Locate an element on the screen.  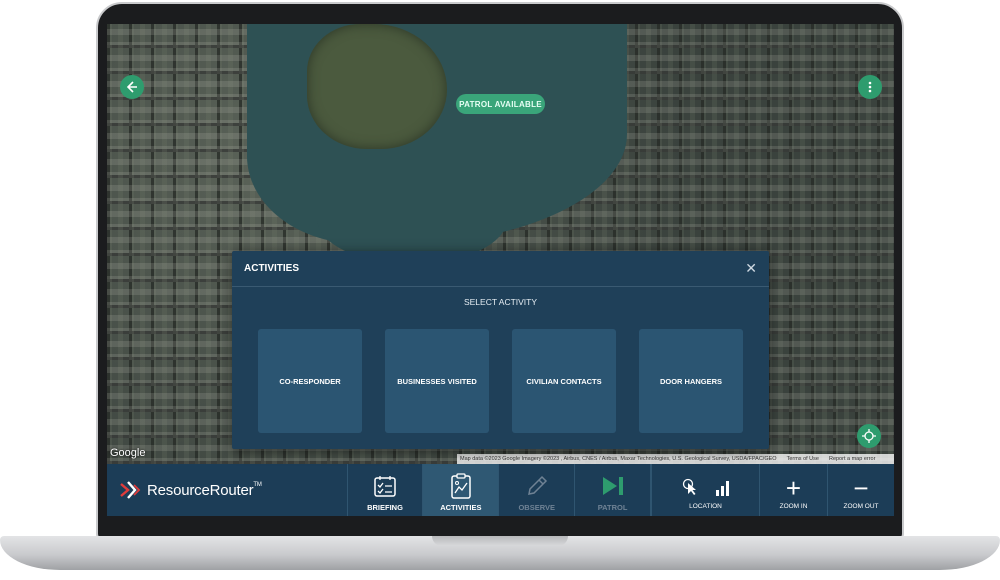
map-controls: LOCATION + ZOOM IN − ZOOM OUT is located at coordinates (772, 490).